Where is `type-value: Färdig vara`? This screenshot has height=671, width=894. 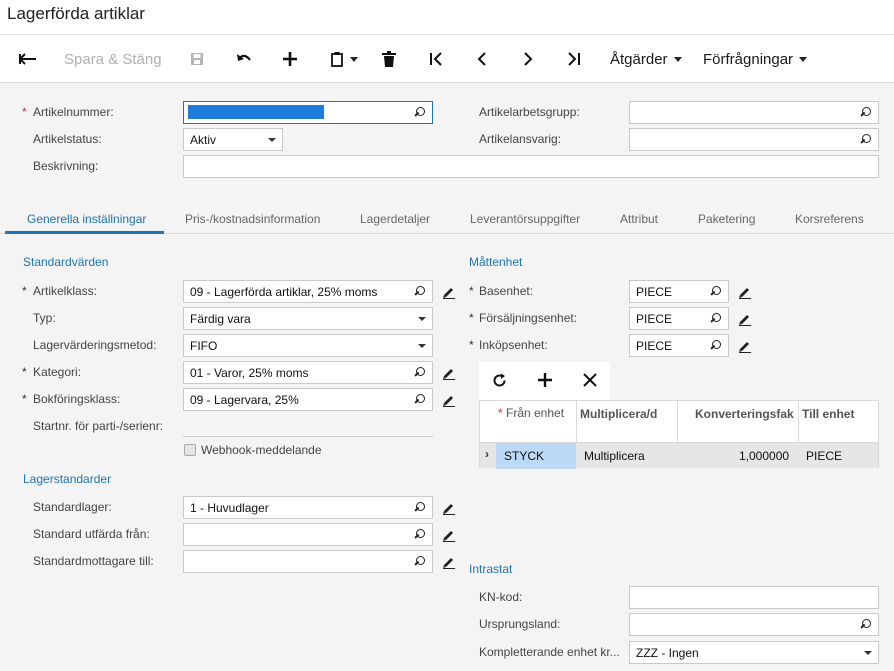 type-value: Färdig vara is located at coordinates (220, 318).